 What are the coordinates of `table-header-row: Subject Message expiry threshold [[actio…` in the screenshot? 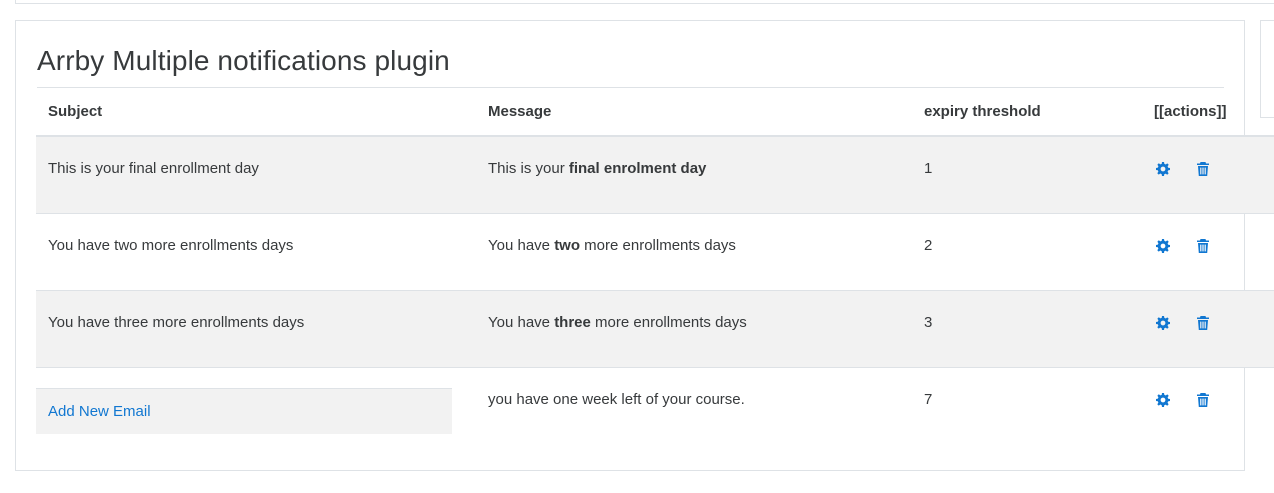 It's located at (655, 112).